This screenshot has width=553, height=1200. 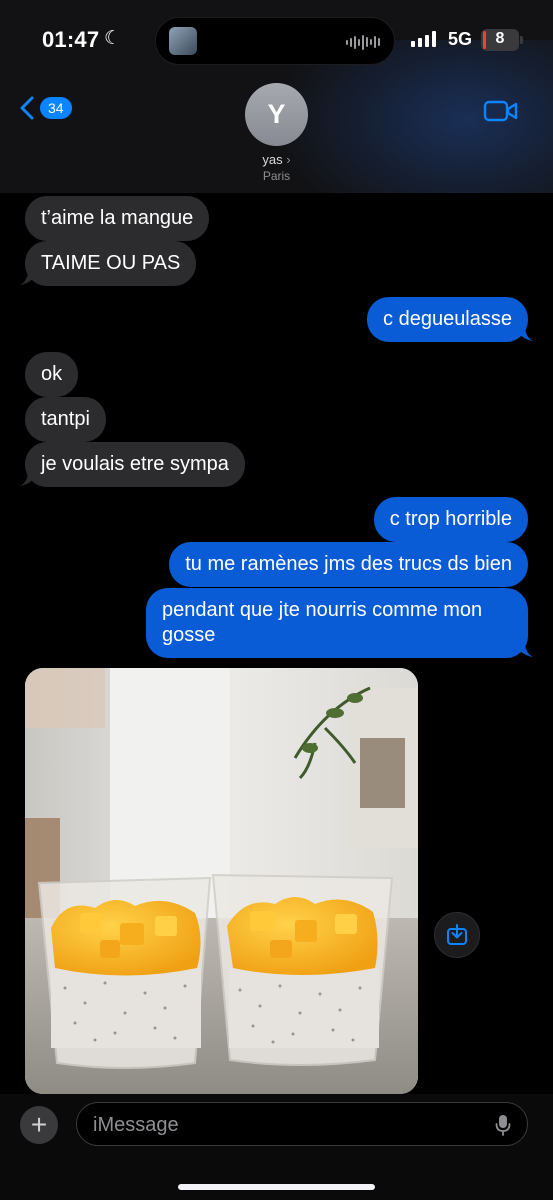 I want to click on moon-icon: ☾, so click(x=113, y=38).